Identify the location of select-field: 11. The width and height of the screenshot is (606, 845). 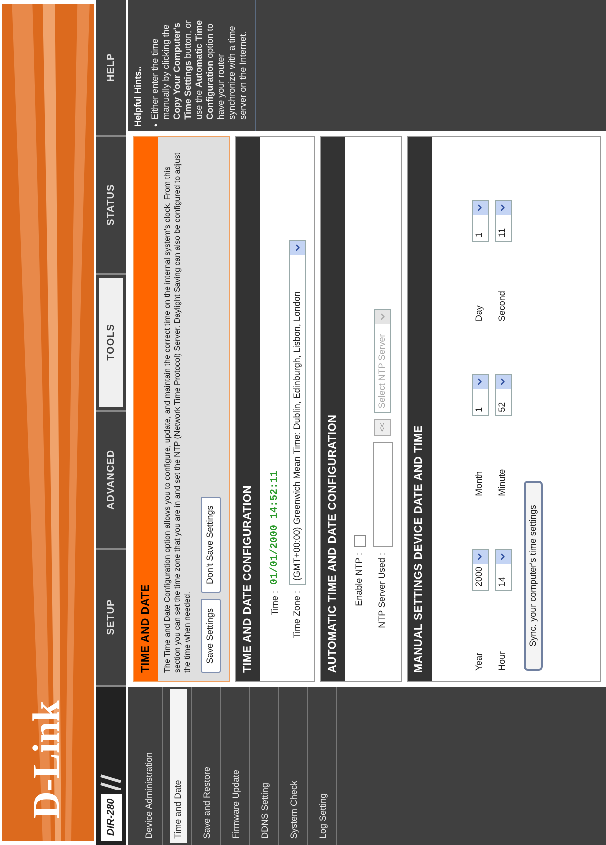
(503, 221).